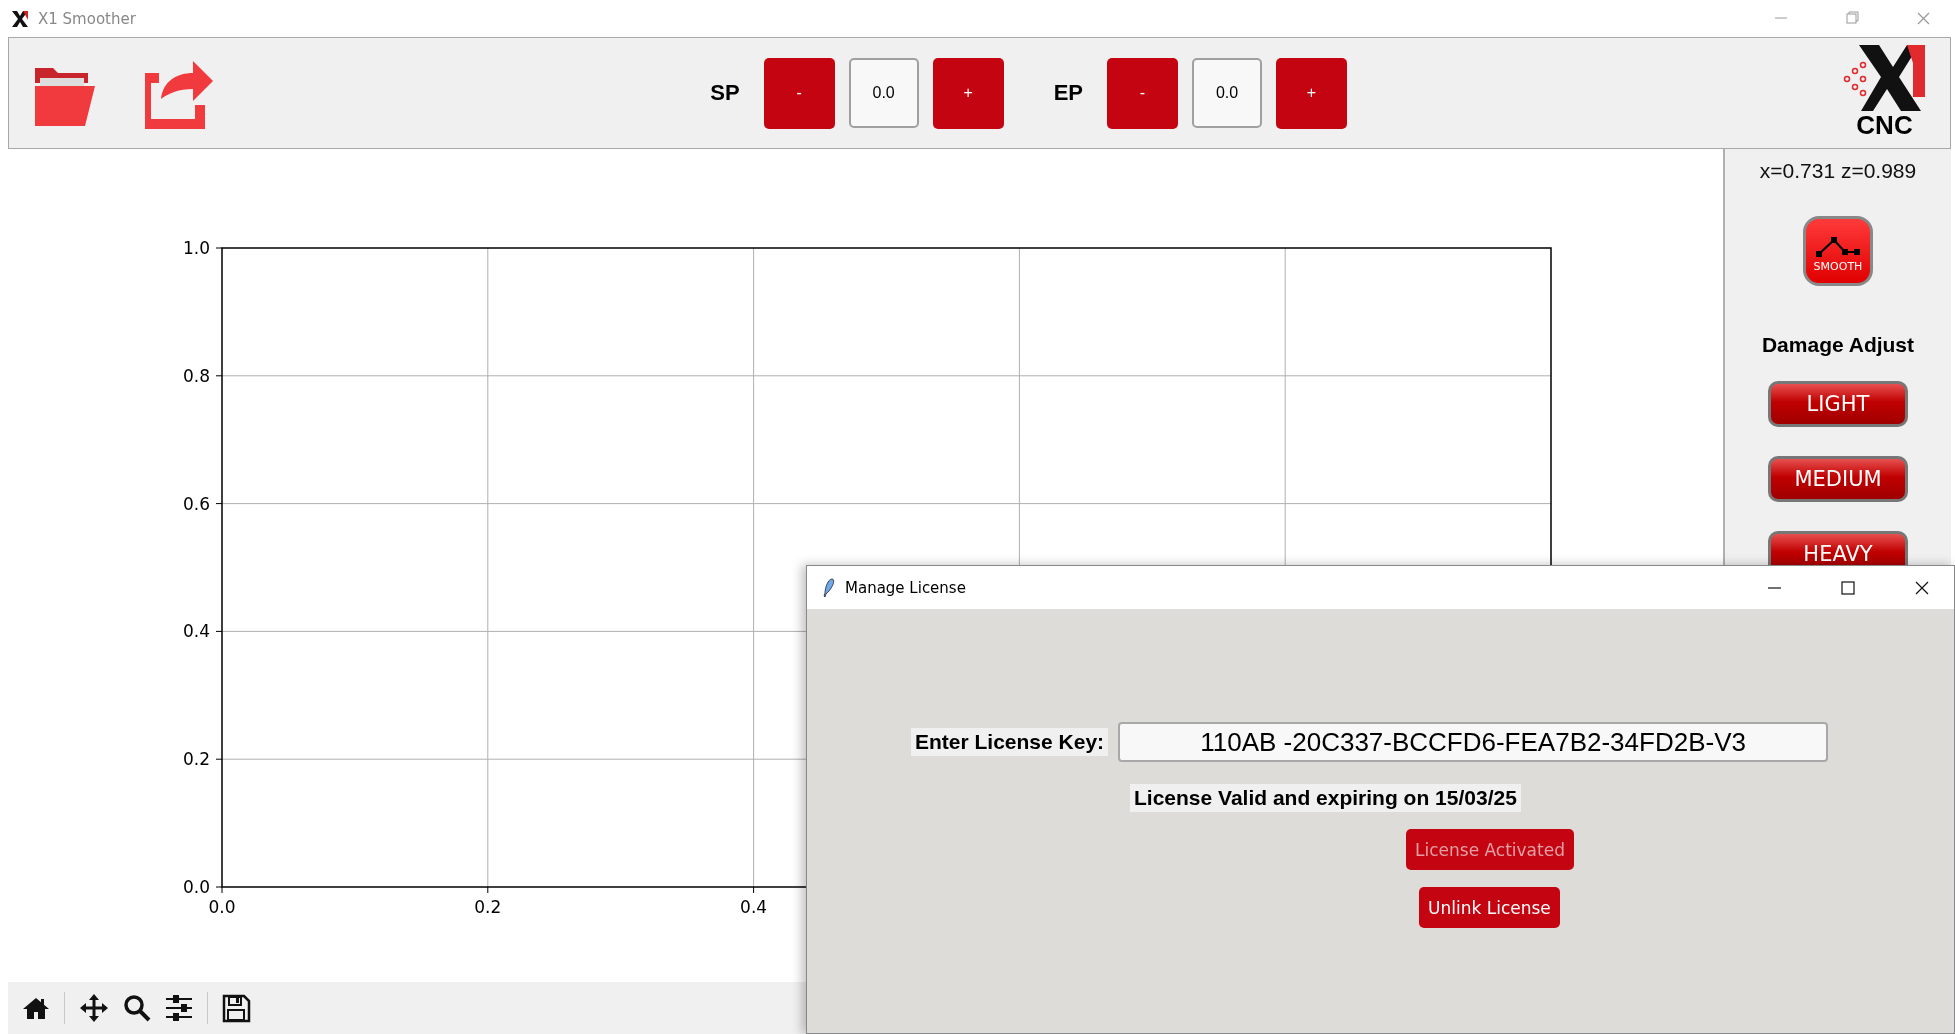 The height and width of the screenshot is (1034, 1955). What do you see at coordinates (725, 93) in the screenshot?
I see `field-label: SP` at bounding box center [725, 93].